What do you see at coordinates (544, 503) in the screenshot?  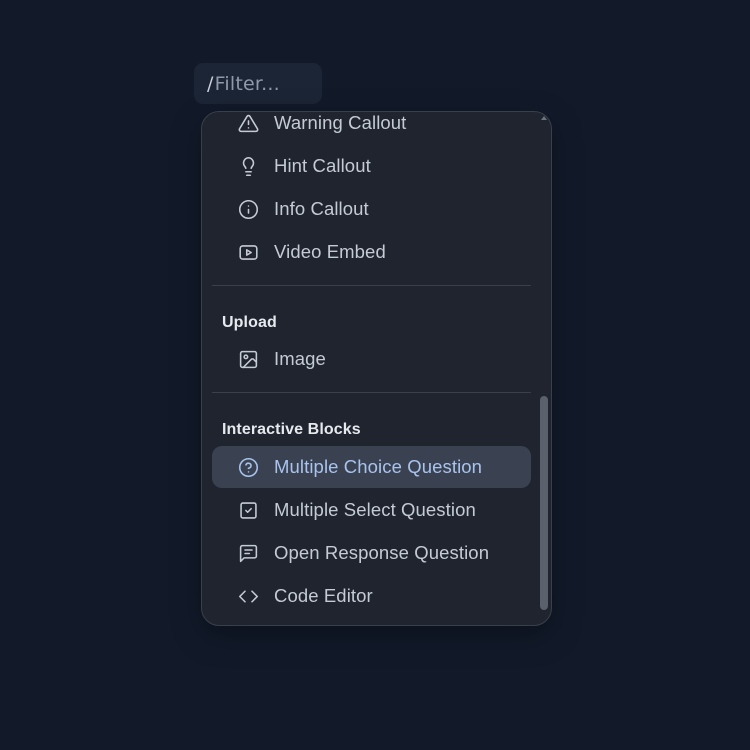 I see `scrollbar-thumb` at bounding box center [544, 503].